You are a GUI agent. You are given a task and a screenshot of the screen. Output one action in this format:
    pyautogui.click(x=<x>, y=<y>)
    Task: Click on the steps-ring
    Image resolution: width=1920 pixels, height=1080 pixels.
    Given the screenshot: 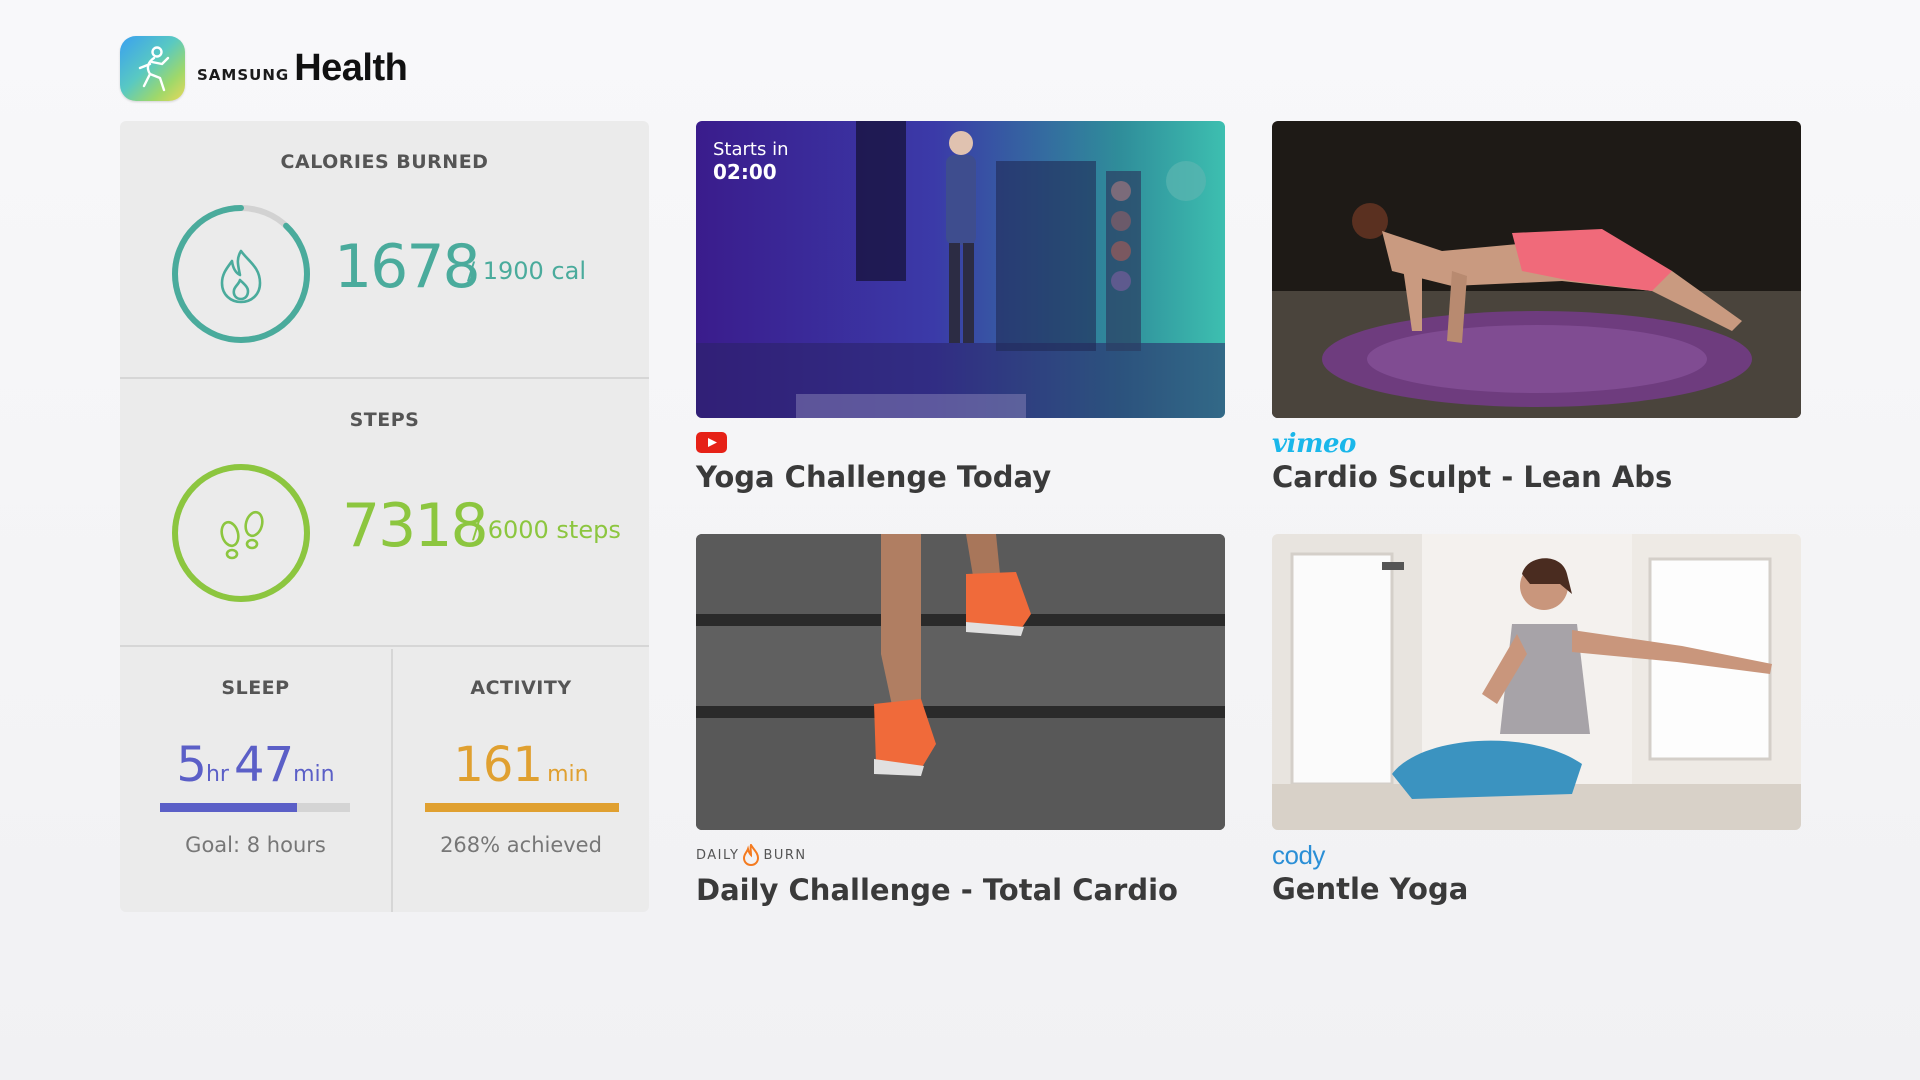 What is the action you would take?
    pyautogui.click(x=241, y=533)
    